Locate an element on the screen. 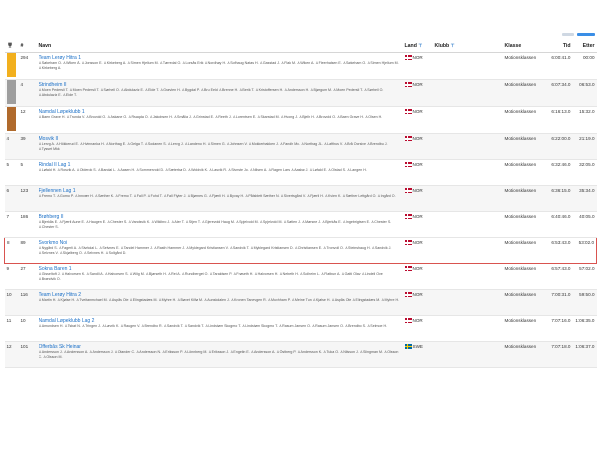 The image size is (600, 450). bib-number: 186 is located at coordinates (24, 216).